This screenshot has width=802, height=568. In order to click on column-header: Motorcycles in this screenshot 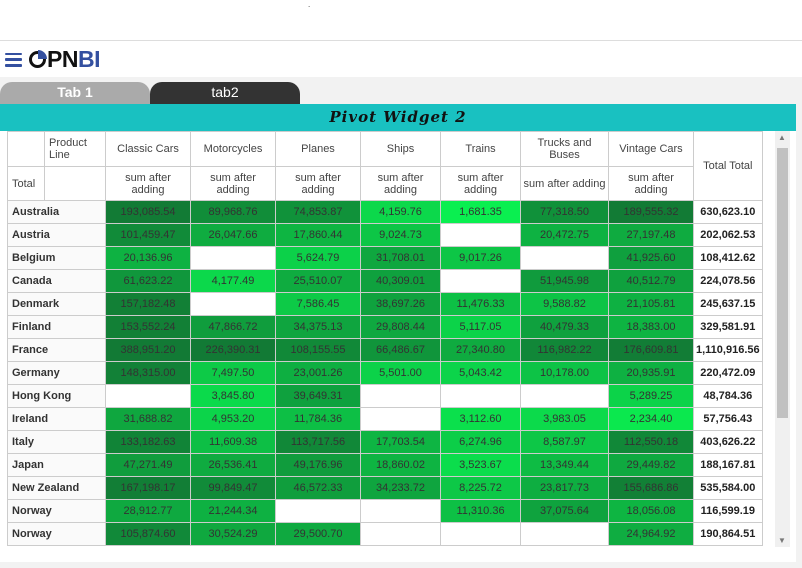, I will do `click(233, 149)`.